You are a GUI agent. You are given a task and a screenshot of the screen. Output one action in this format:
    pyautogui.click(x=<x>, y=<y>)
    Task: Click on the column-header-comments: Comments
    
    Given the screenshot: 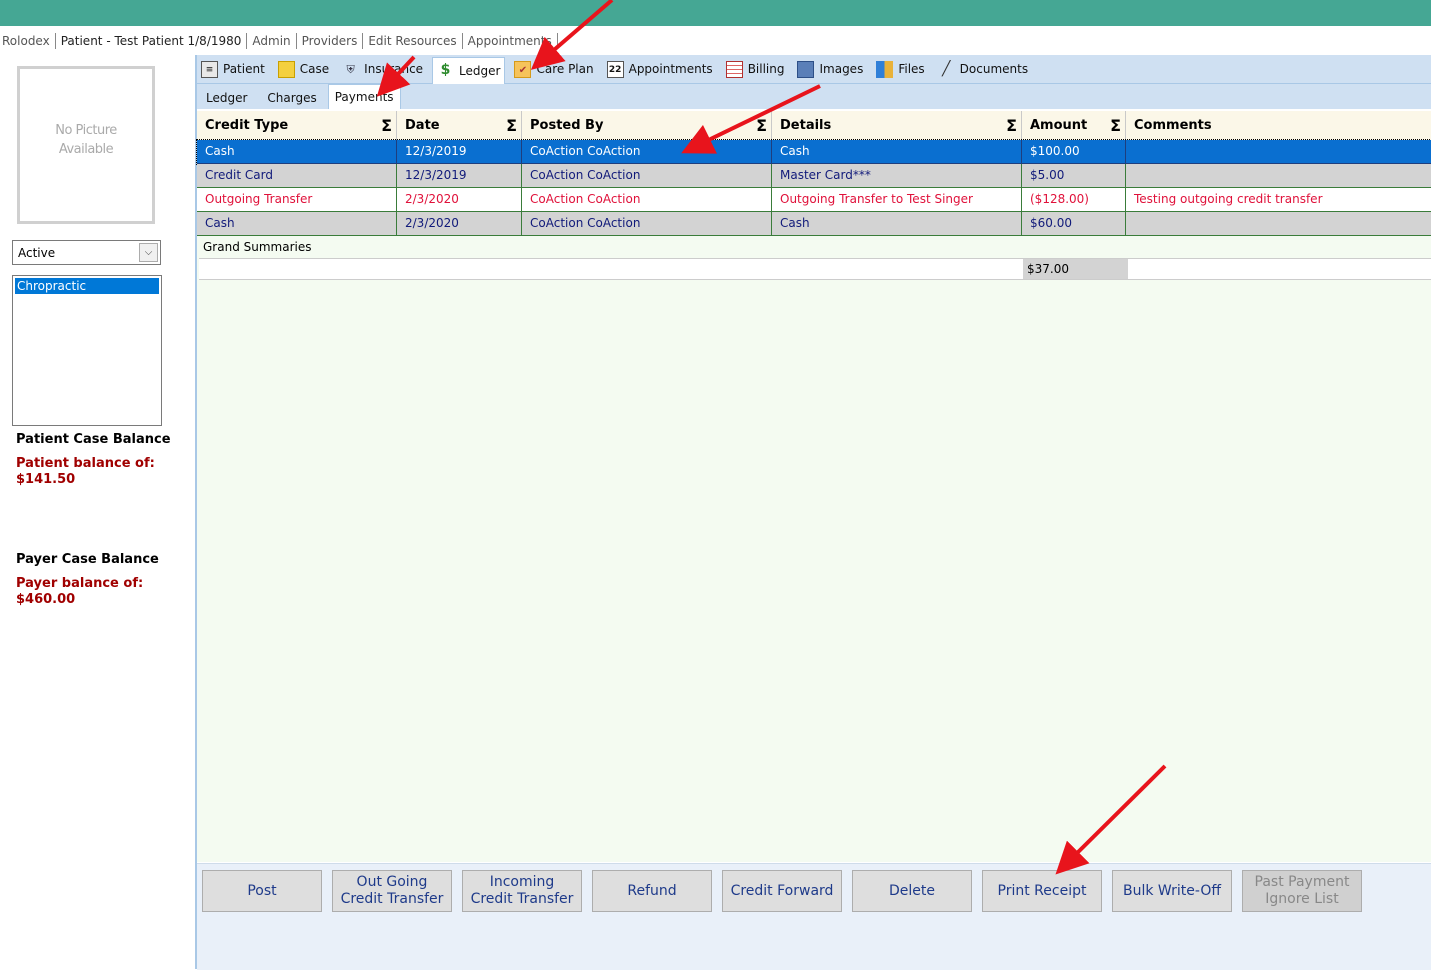 What is the action you would take?
    pyautogui.click(x=1278, y=125)
    